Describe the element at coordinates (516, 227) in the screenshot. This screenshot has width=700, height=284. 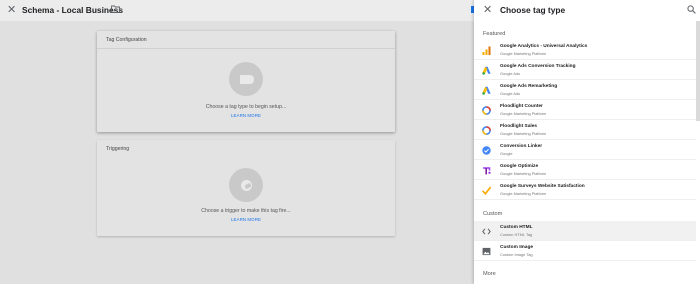
I see `tag-type-name: Custom HTML` at that location.